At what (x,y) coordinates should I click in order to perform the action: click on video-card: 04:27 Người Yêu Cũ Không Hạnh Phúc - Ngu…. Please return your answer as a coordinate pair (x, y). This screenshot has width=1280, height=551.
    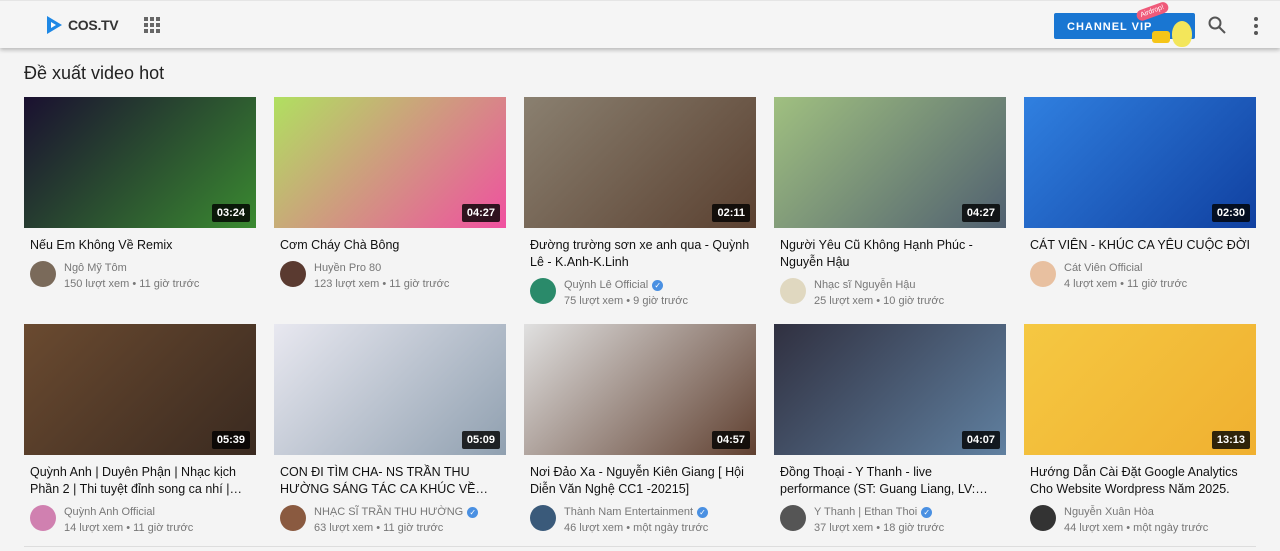
    Looking at the image, I should click on (890, 210).